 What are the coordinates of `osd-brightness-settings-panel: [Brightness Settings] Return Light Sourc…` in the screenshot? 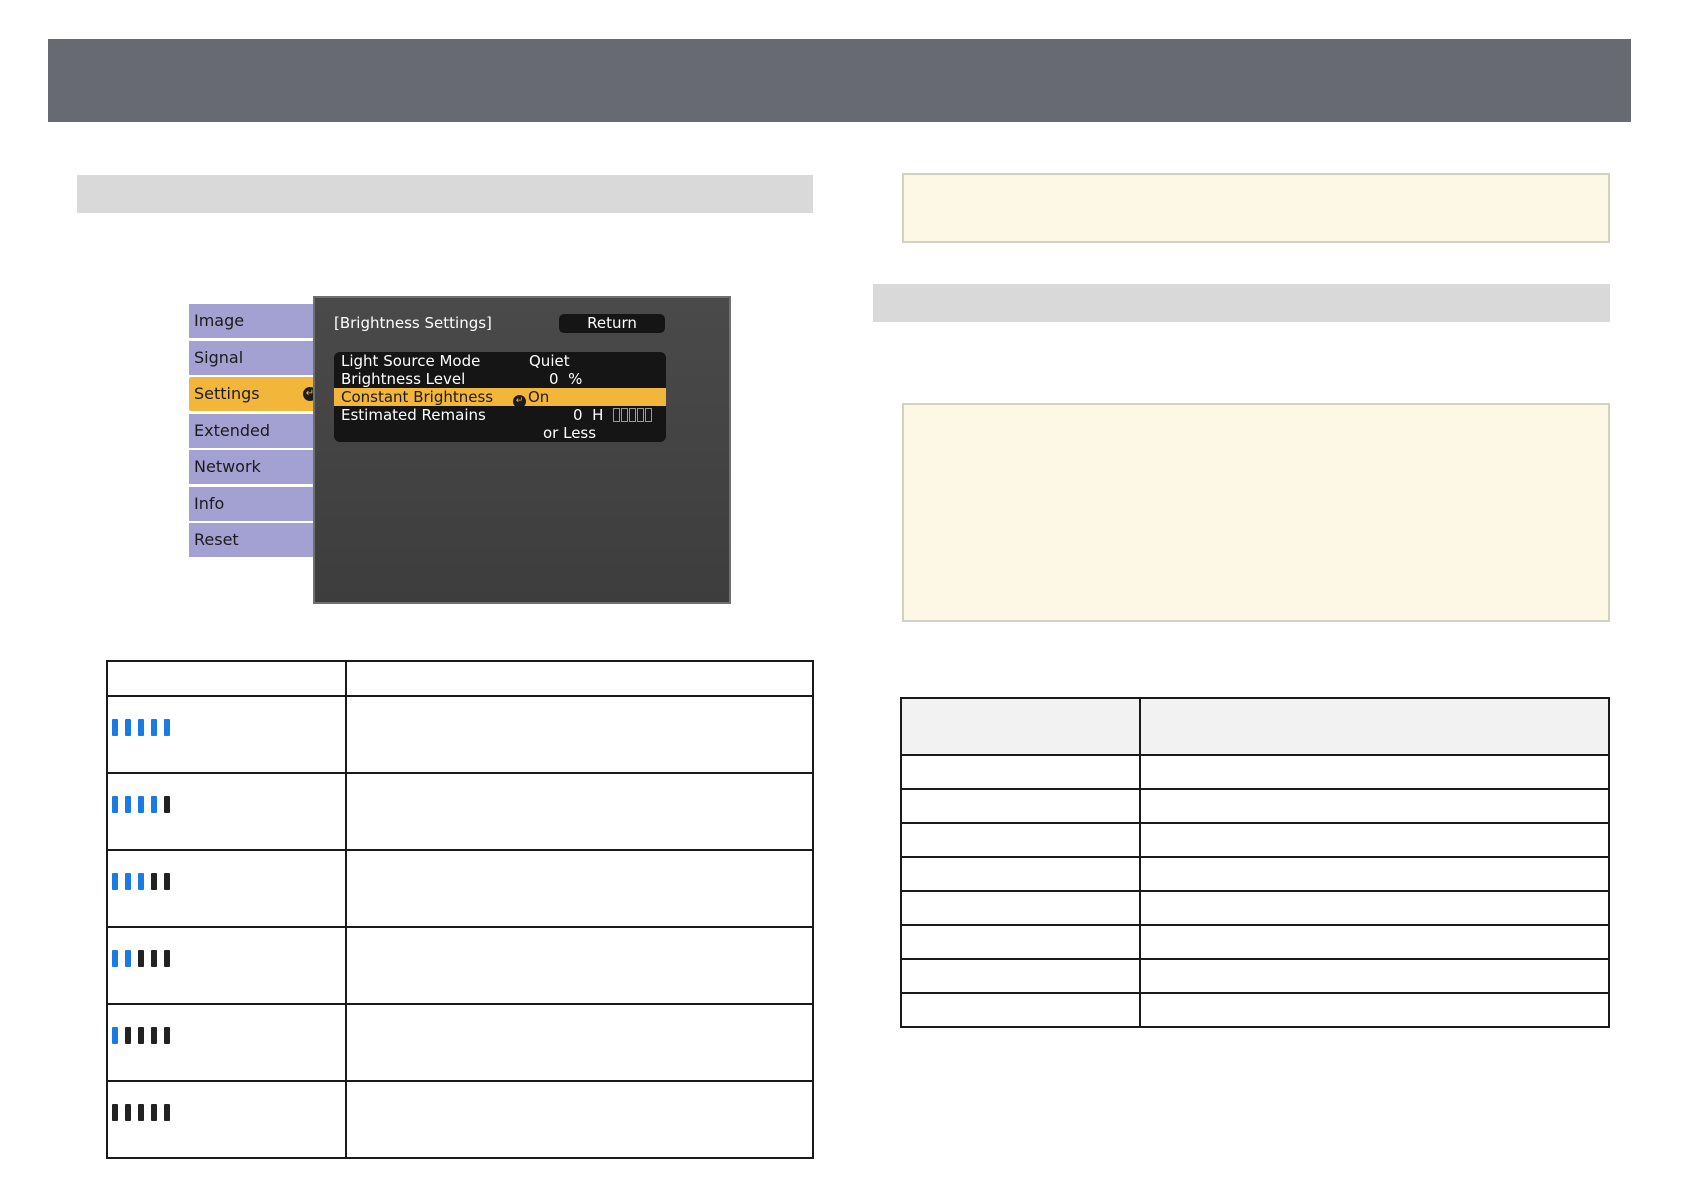 It's located at (522, 450).